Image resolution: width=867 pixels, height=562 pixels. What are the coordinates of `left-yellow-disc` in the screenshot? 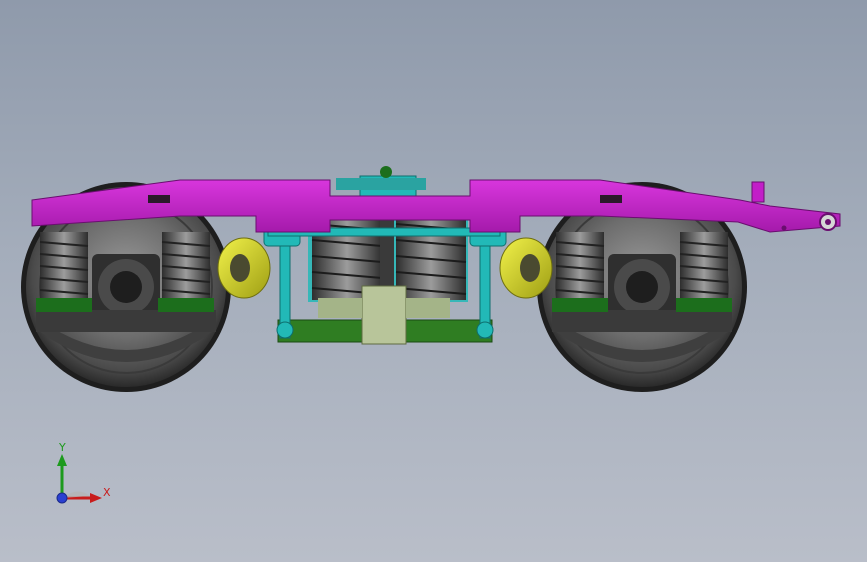 It's located at (244, 268).